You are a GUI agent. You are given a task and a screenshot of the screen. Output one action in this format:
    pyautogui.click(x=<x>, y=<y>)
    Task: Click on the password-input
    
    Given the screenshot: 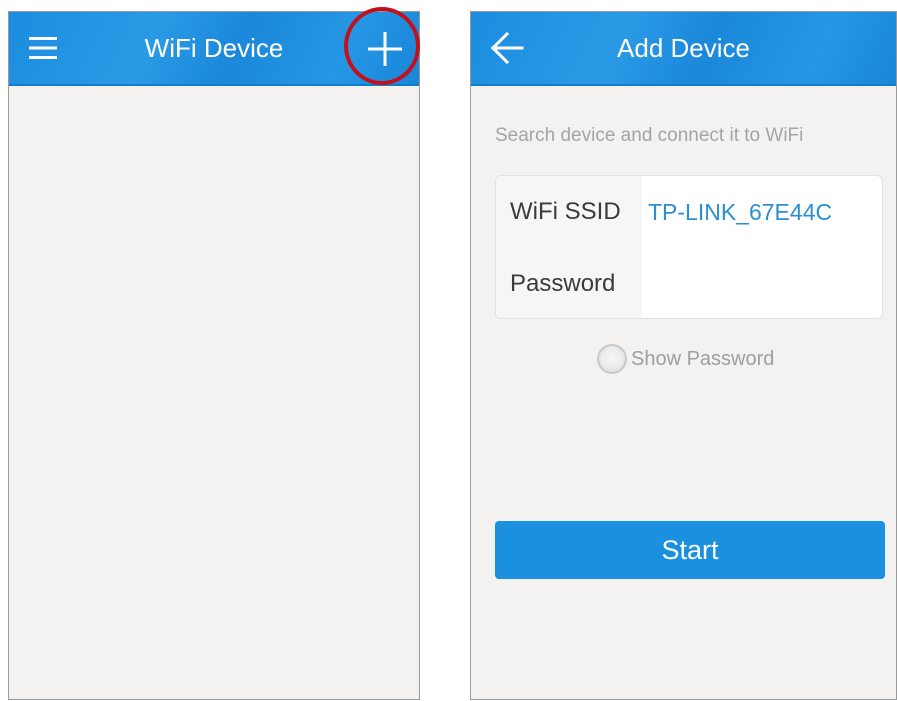 What is the action you would take?
    pyautogui.click(x=762, y=283)
    